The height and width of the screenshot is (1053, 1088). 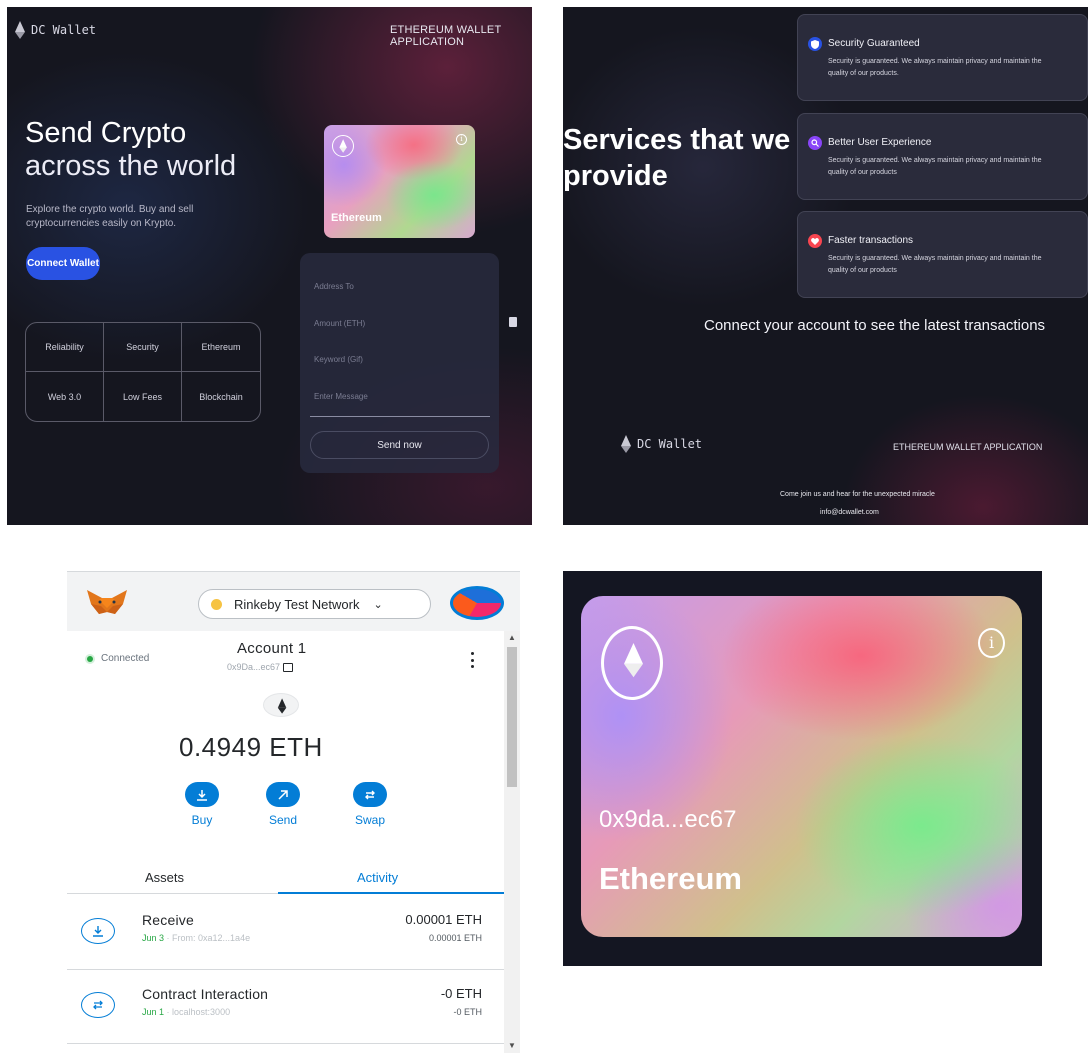 I want to click on account-options-icon, so click(x=472, y=660).